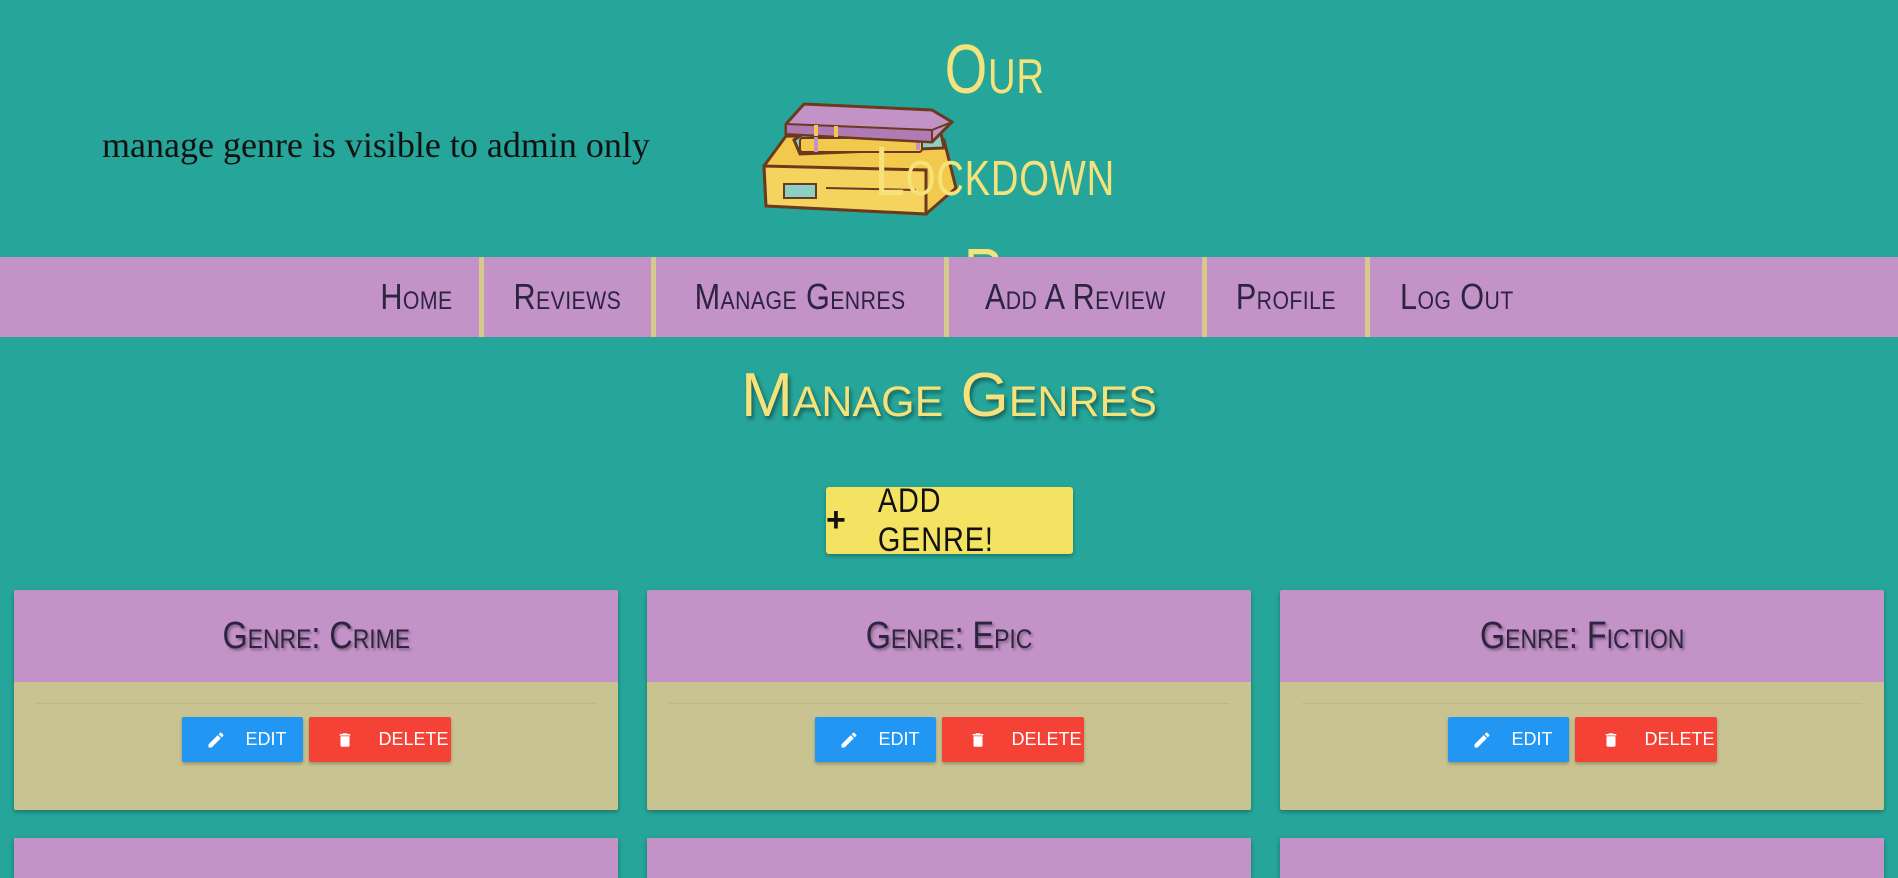 This screenshot has height=878, width=1898. Describe the element at coordinates (949, 395) in the screenshot. I see `page-title: Manage Genres` at that location.